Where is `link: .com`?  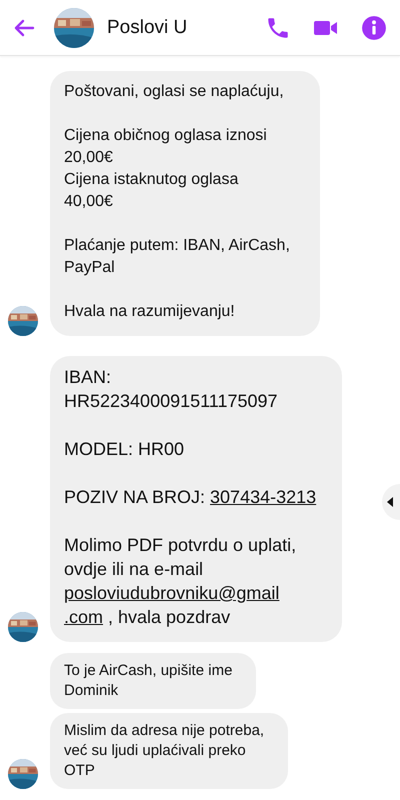 link: .com is located at coordinates (84, 617).